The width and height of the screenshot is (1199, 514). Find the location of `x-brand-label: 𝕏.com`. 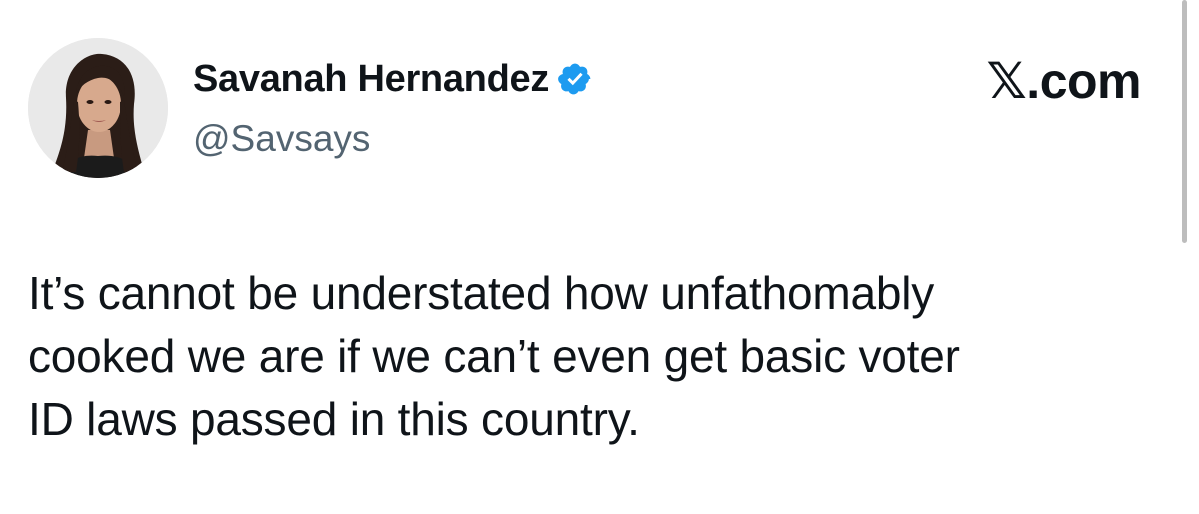

x-brand-label: 𝕏.com is located at coordinates (1064, 81).